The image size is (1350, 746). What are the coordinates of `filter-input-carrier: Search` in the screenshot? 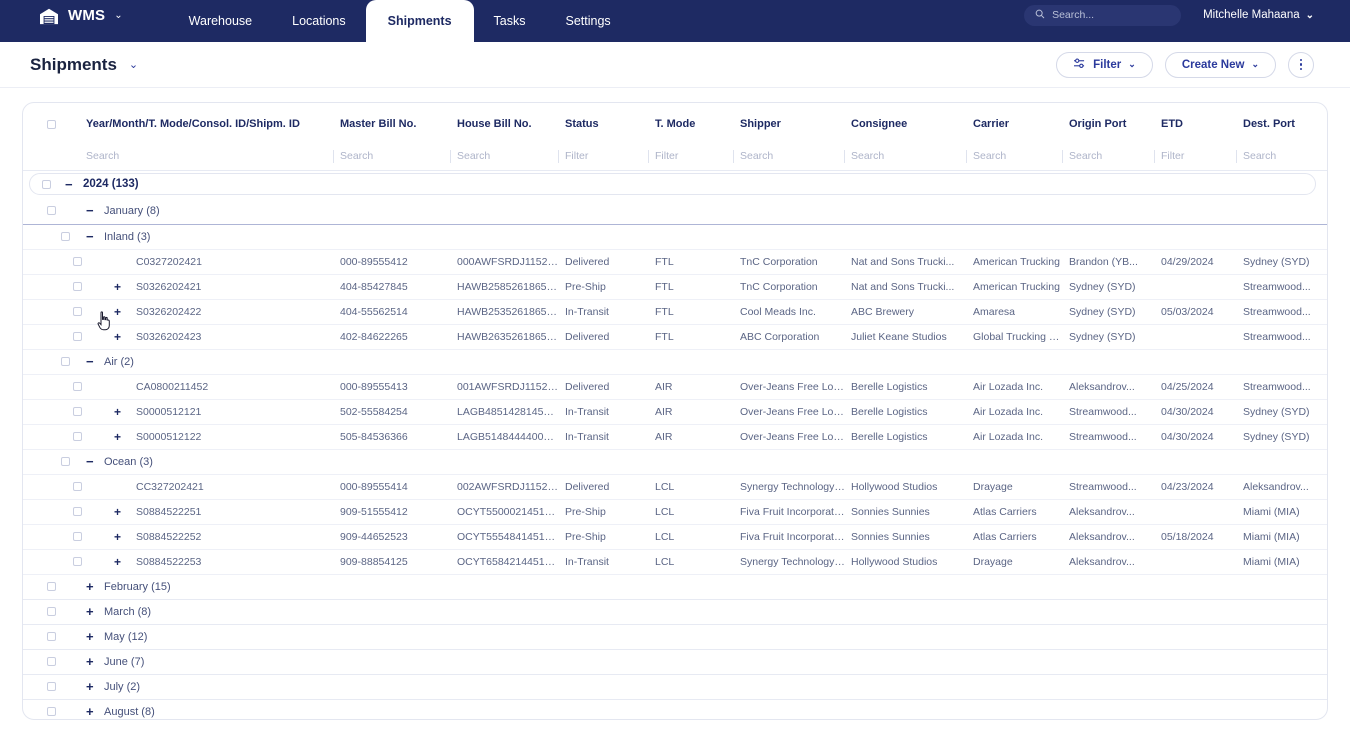 It's located at (1018, 156).